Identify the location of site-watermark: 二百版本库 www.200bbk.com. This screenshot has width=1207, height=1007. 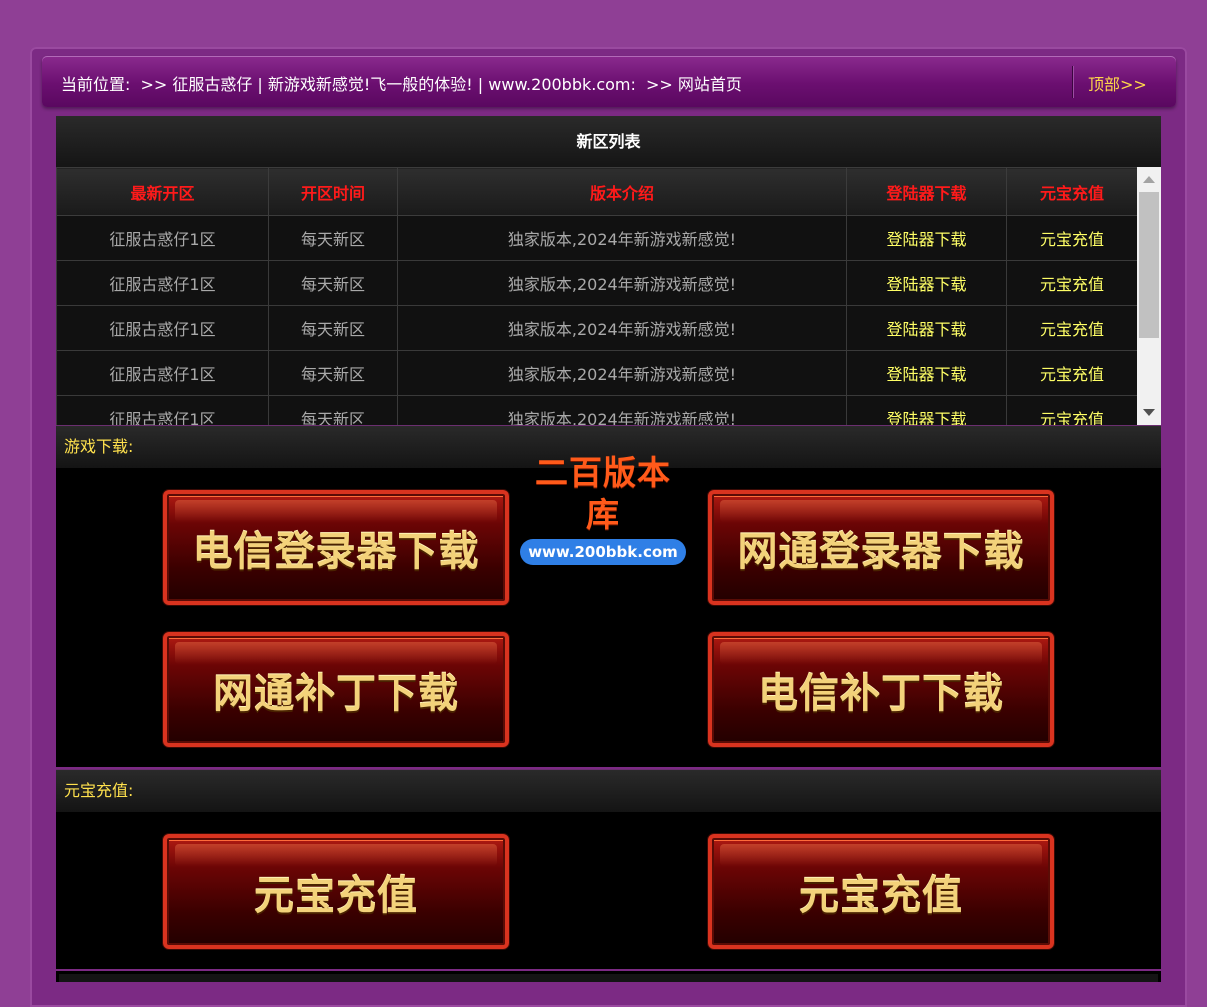
(603, 508).